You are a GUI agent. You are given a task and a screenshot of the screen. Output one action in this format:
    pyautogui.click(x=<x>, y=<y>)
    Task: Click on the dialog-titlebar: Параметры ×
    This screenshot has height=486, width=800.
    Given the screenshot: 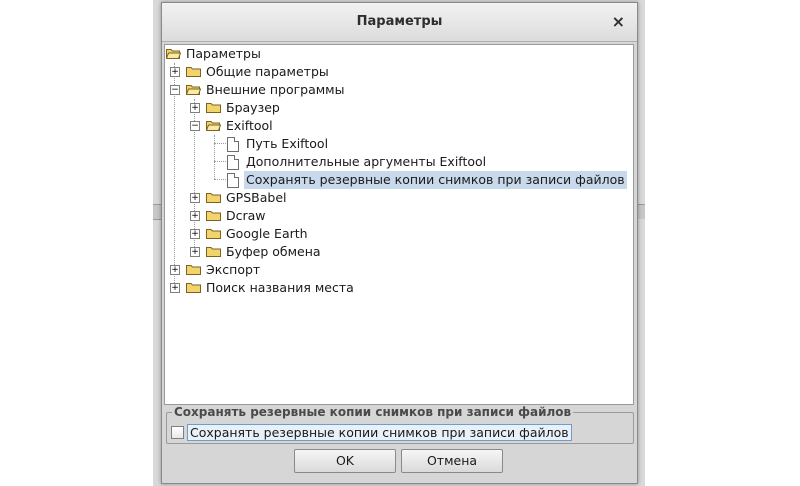 What is the action you would take?
    pyautogui.click(x=399, y=22)
    